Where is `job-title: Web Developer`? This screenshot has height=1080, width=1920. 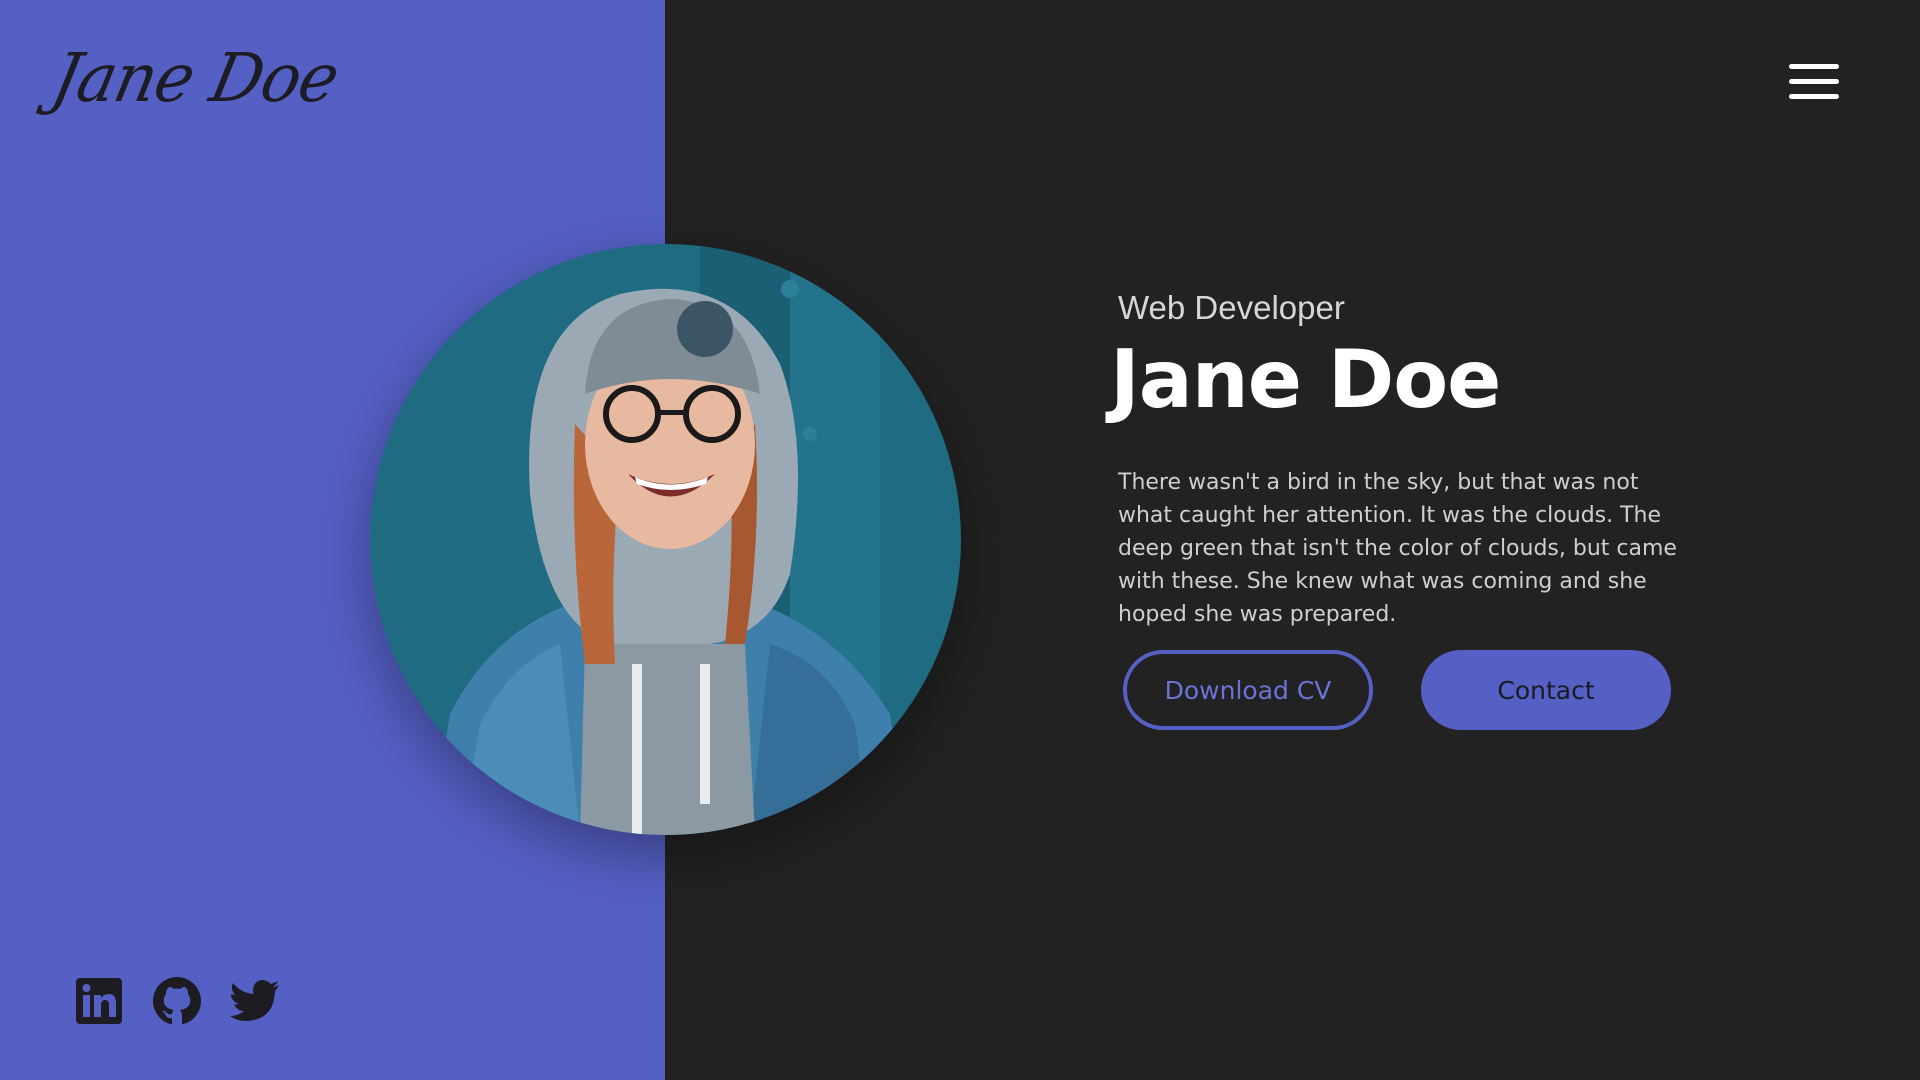
job-title: Web Developer is located at coordinates (1231, 307).